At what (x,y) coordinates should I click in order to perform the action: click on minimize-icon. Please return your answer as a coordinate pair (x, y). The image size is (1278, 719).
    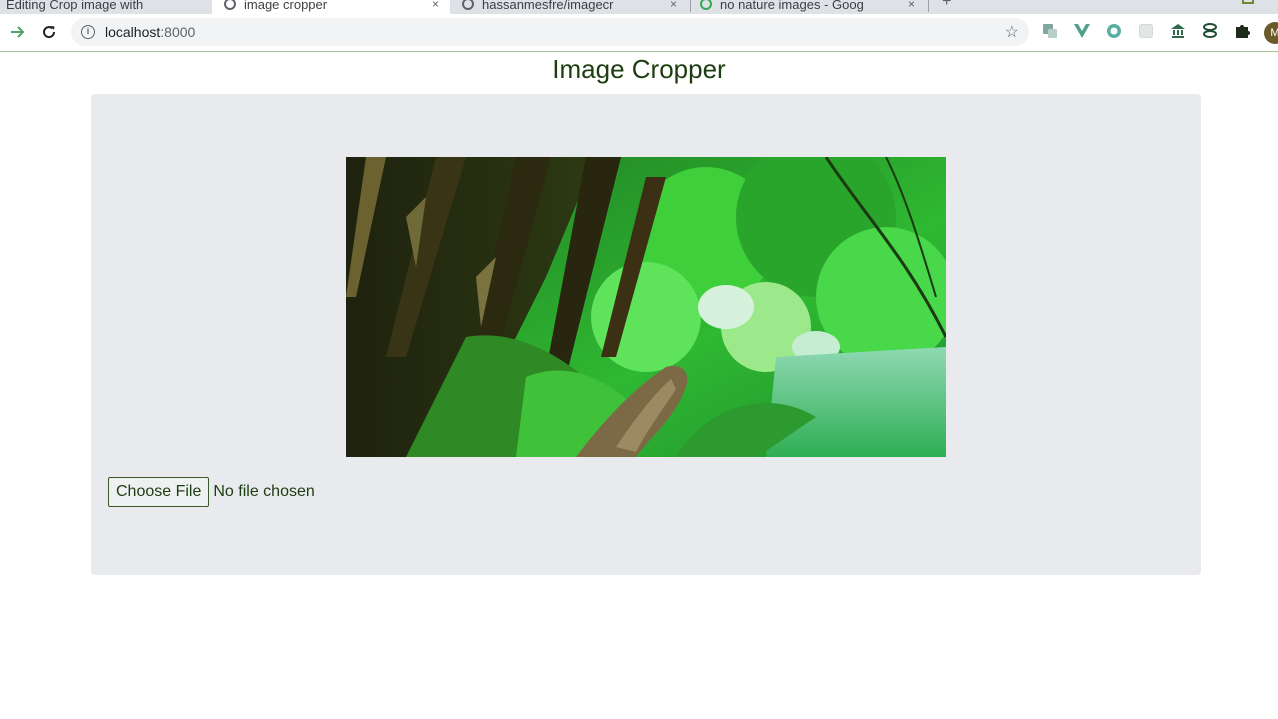
    Looking at the image, I should click on (1248, 2).